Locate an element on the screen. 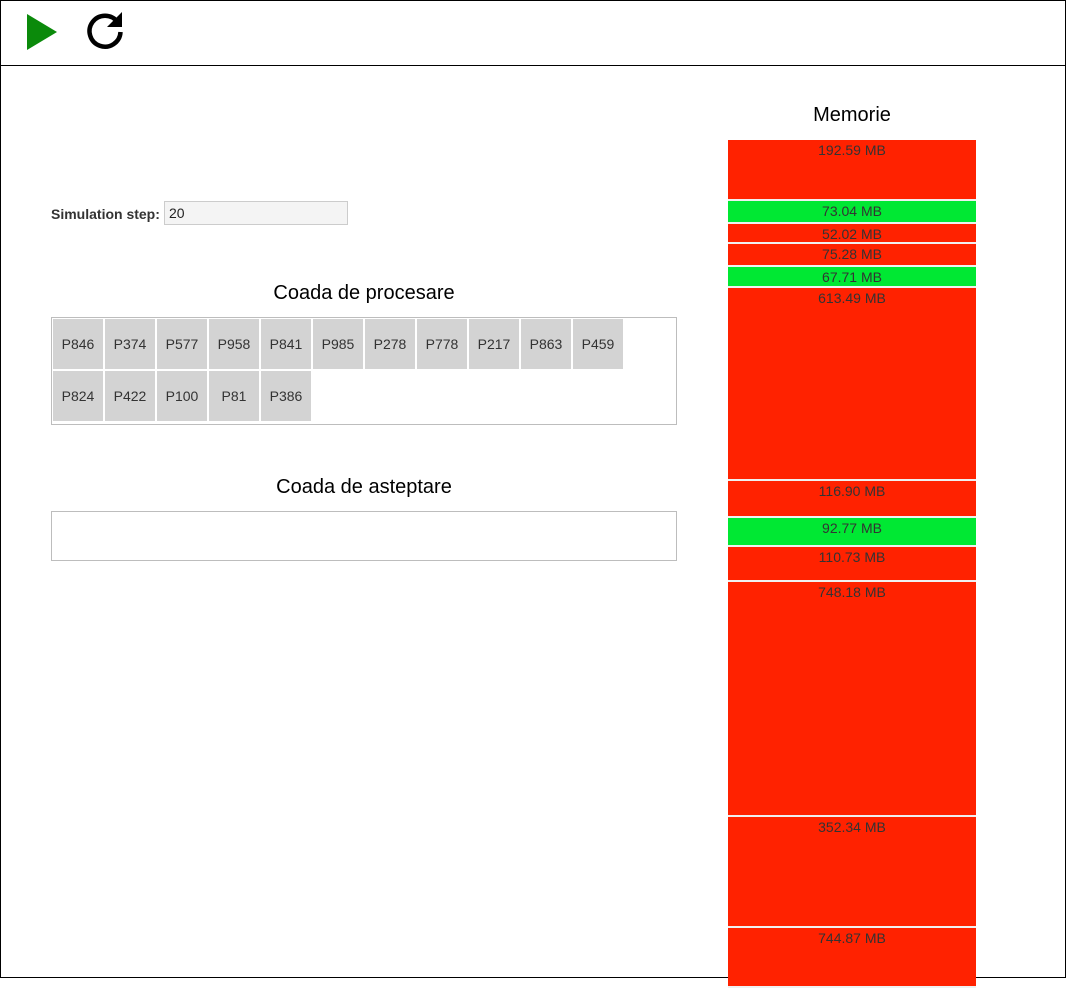  process-item: P278 is located at coordinates (390, 344).